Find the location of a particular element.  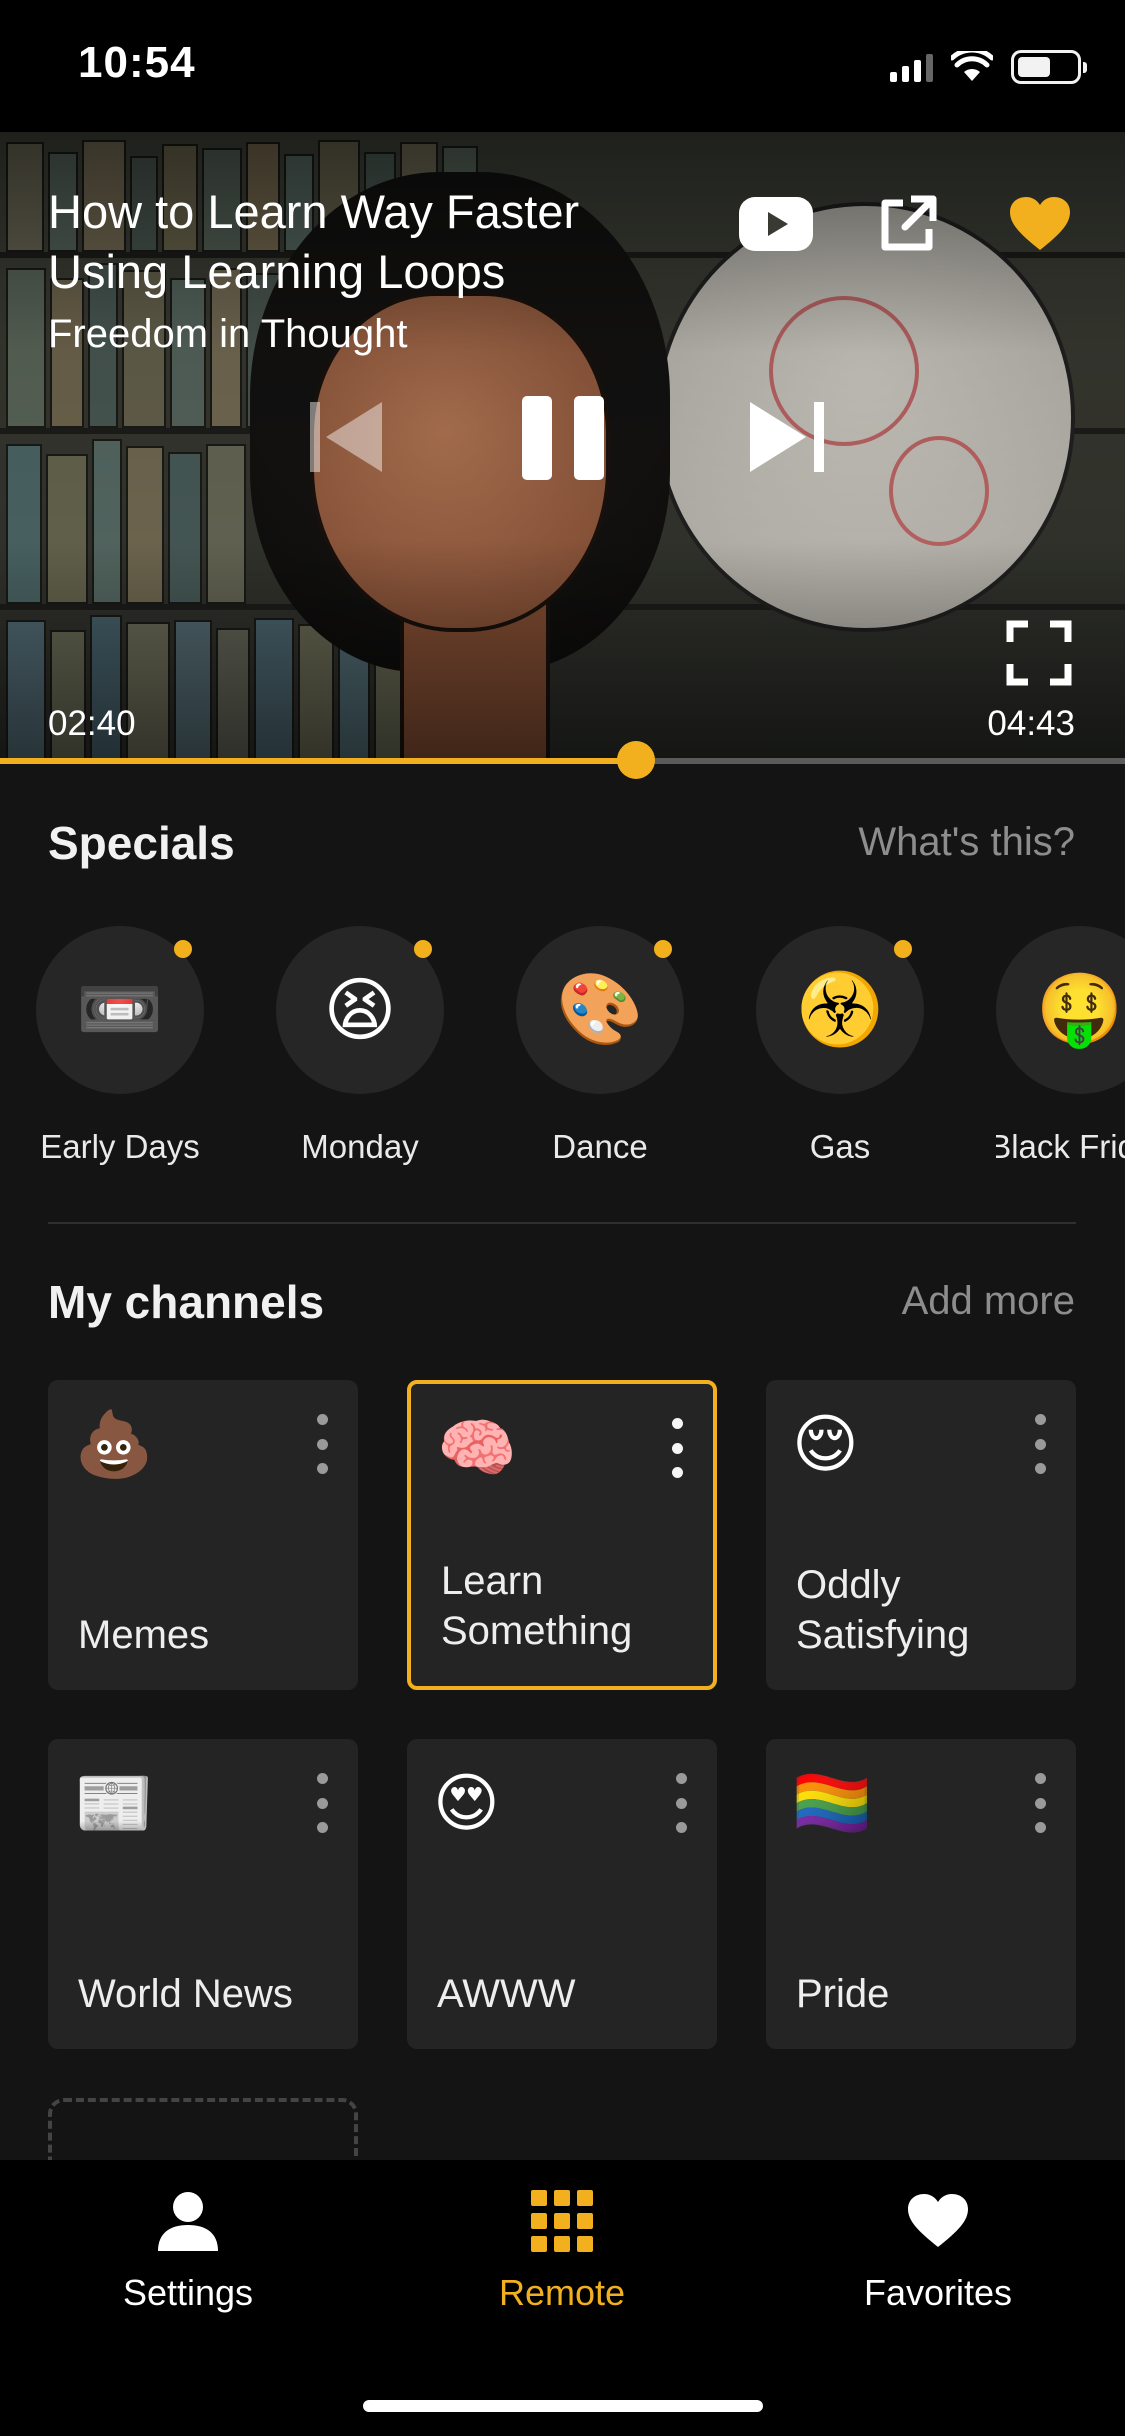

special-item: 🤑 Black Friday is located at coordinates (1060, 1045).